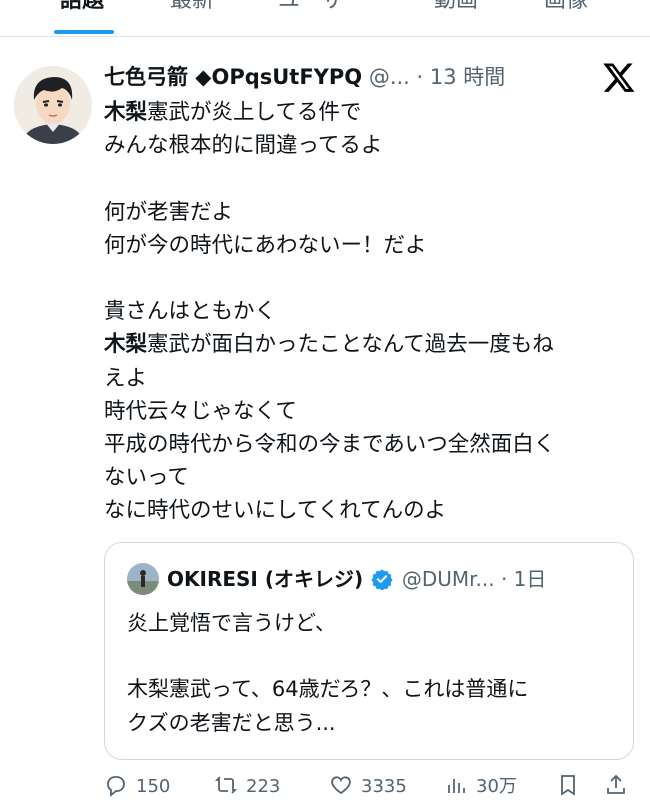  I want to click on retweet-button: 223, so click(247, 787).